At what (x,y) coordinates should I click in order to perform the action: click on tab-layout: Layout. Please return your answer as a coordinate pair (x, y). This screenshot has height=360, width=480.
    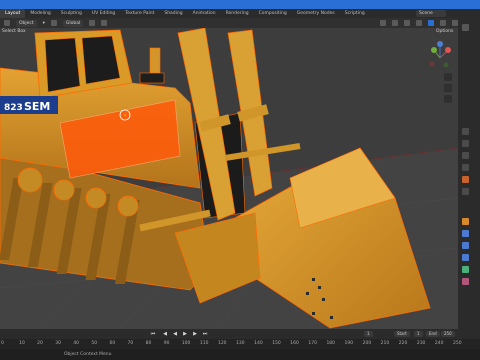
    Looking at the image, I should click on (13, 13).